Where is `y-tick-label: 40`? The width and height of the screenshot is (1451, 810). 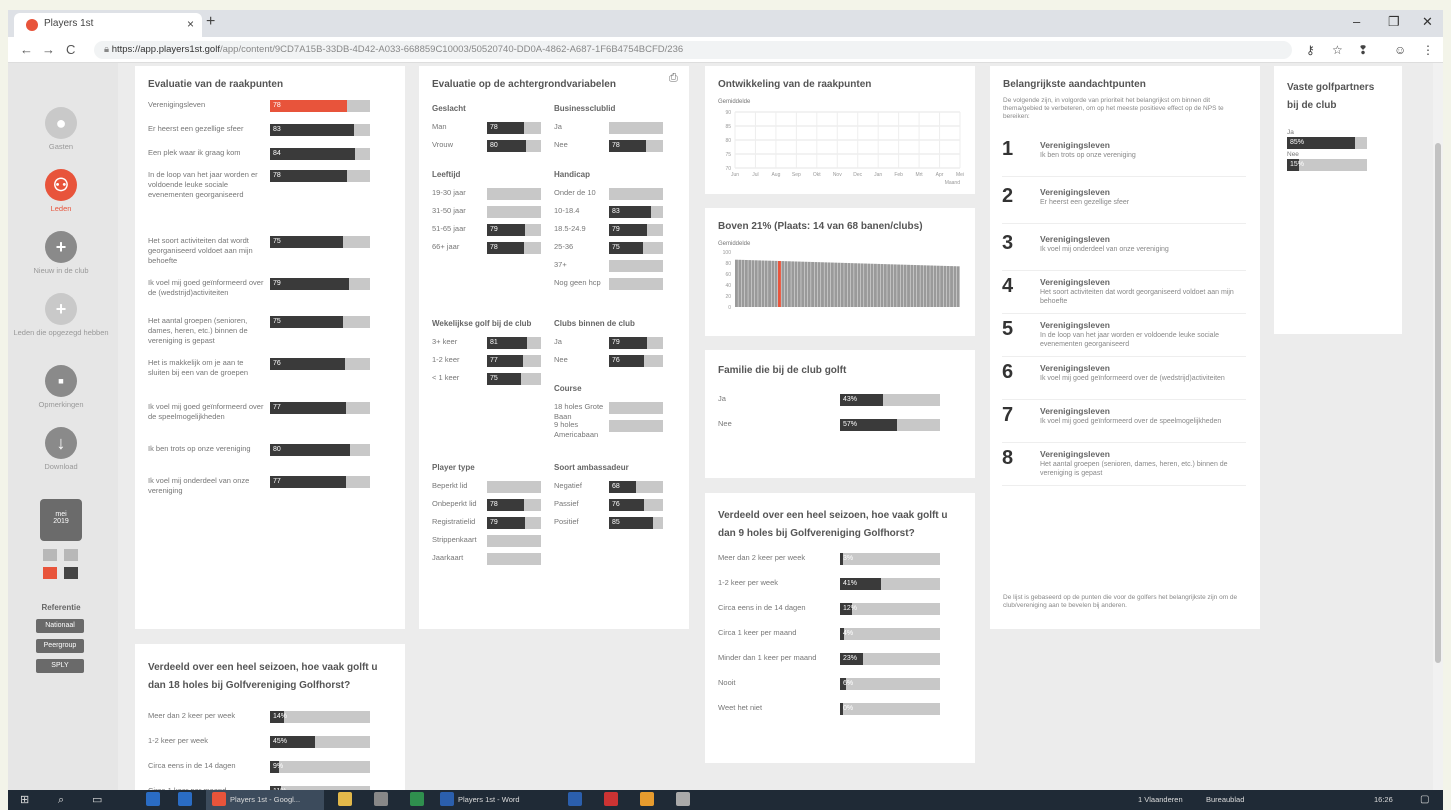
y-tick-label: 40 is located at coordinates (728, 286).